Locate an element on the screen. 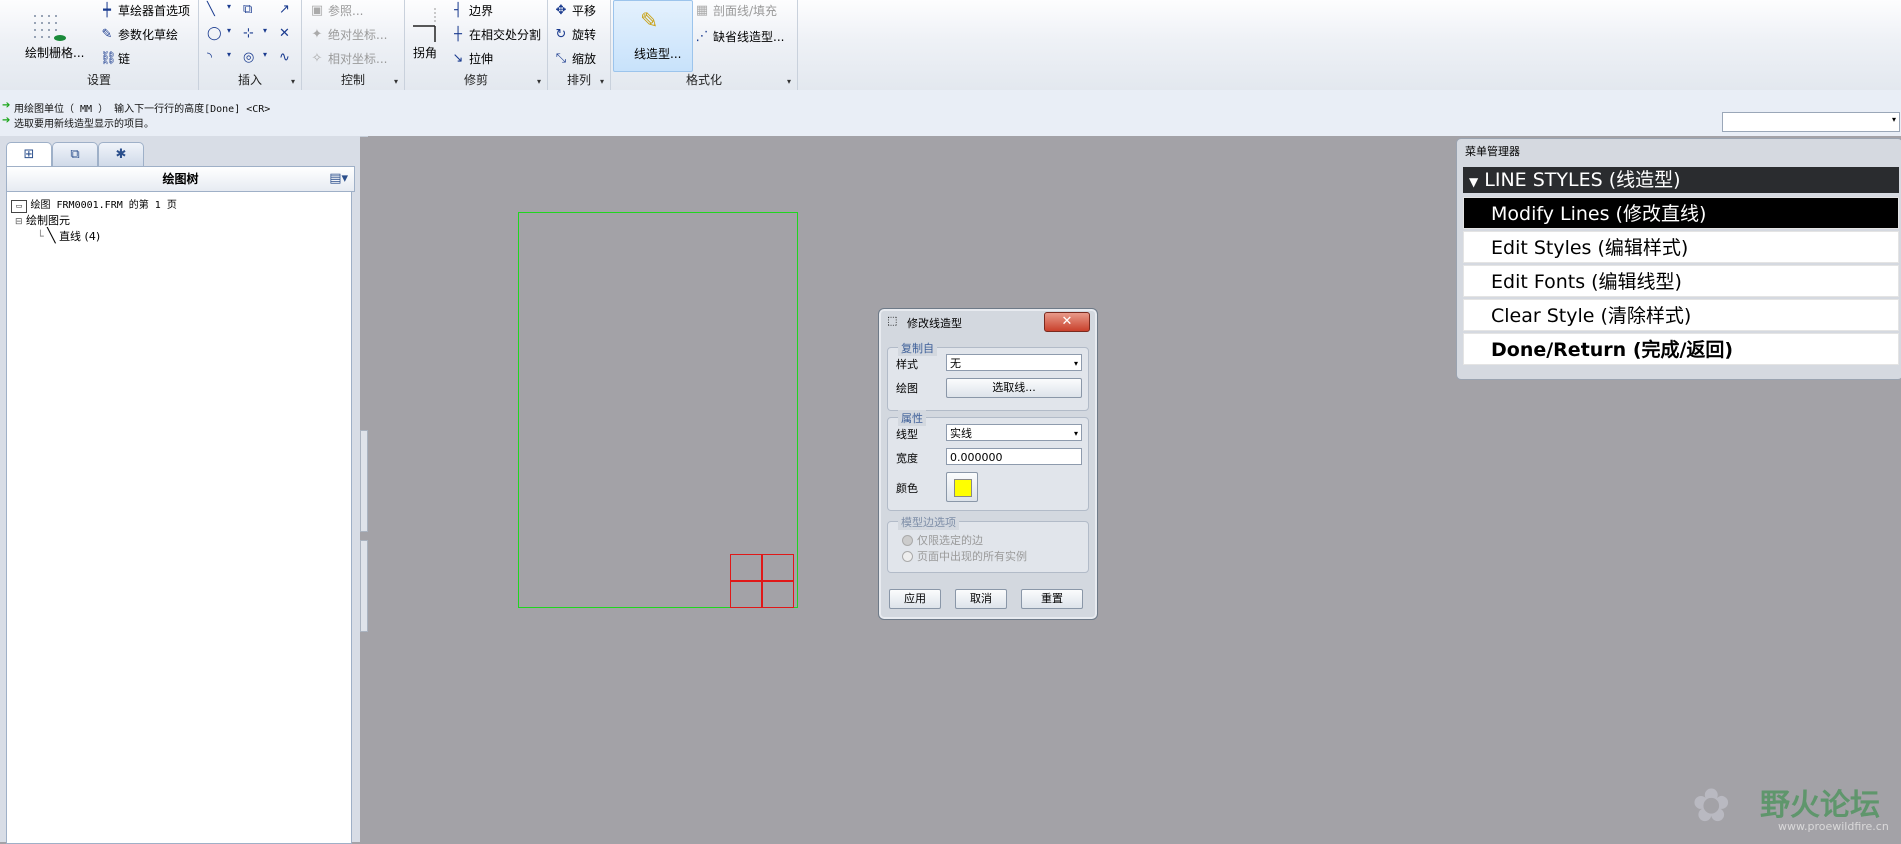 The width and height of the screenshot is (1901, 844). absolute-coord-icon: ✦ is located at coordinates (317, 34).